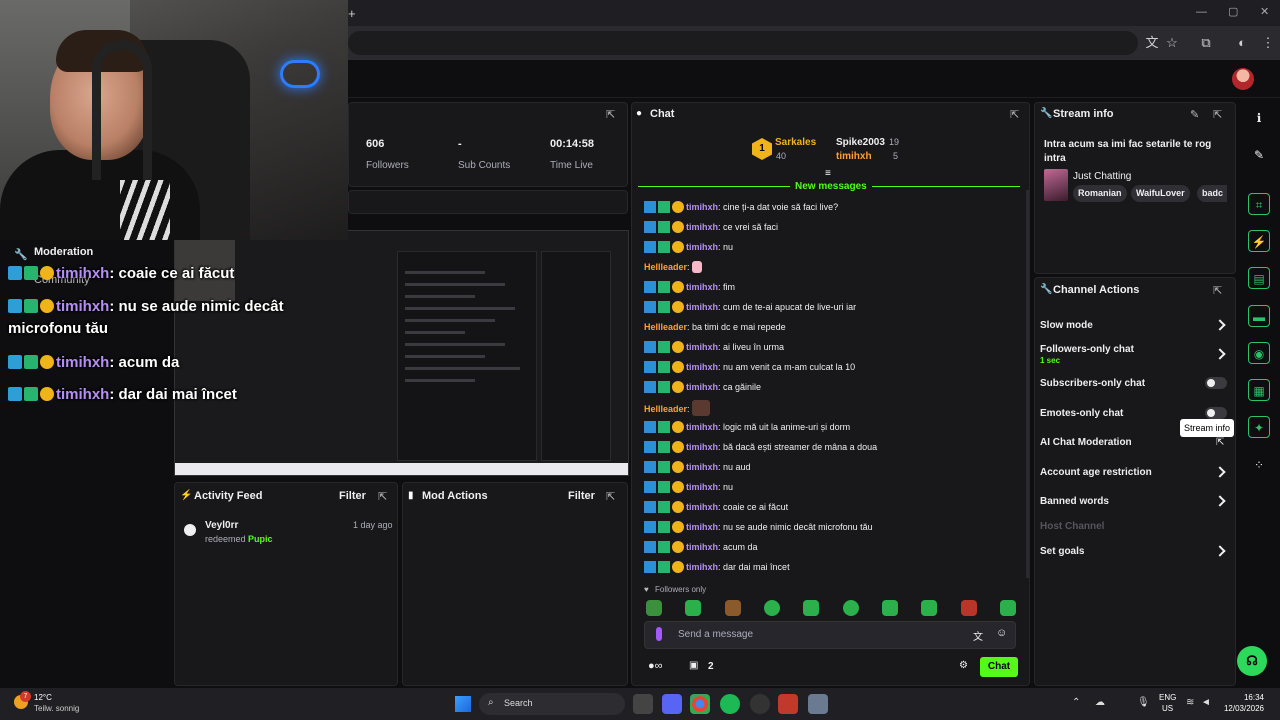  I want to click on chat-message: timihxh: ai liveu în urma, so click(714, 347).